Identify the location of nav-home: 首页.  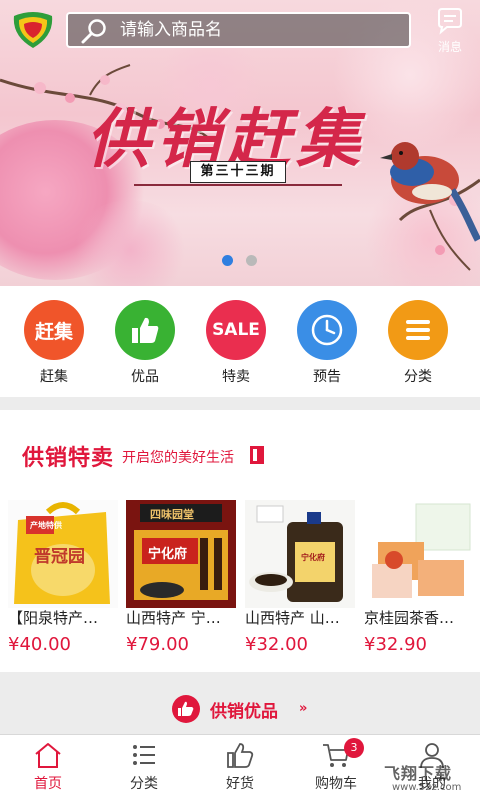
(48, 767).